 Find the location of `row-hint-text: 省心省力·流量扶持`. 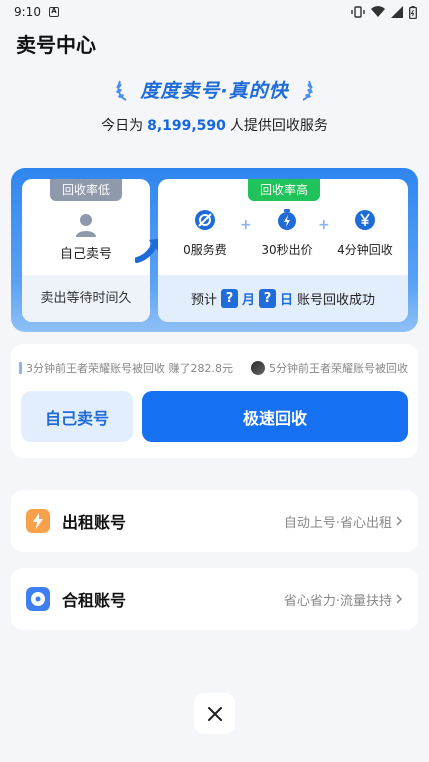

row-hint-text: 省心省力·流量扶持 is located at coordinates (337, 601).